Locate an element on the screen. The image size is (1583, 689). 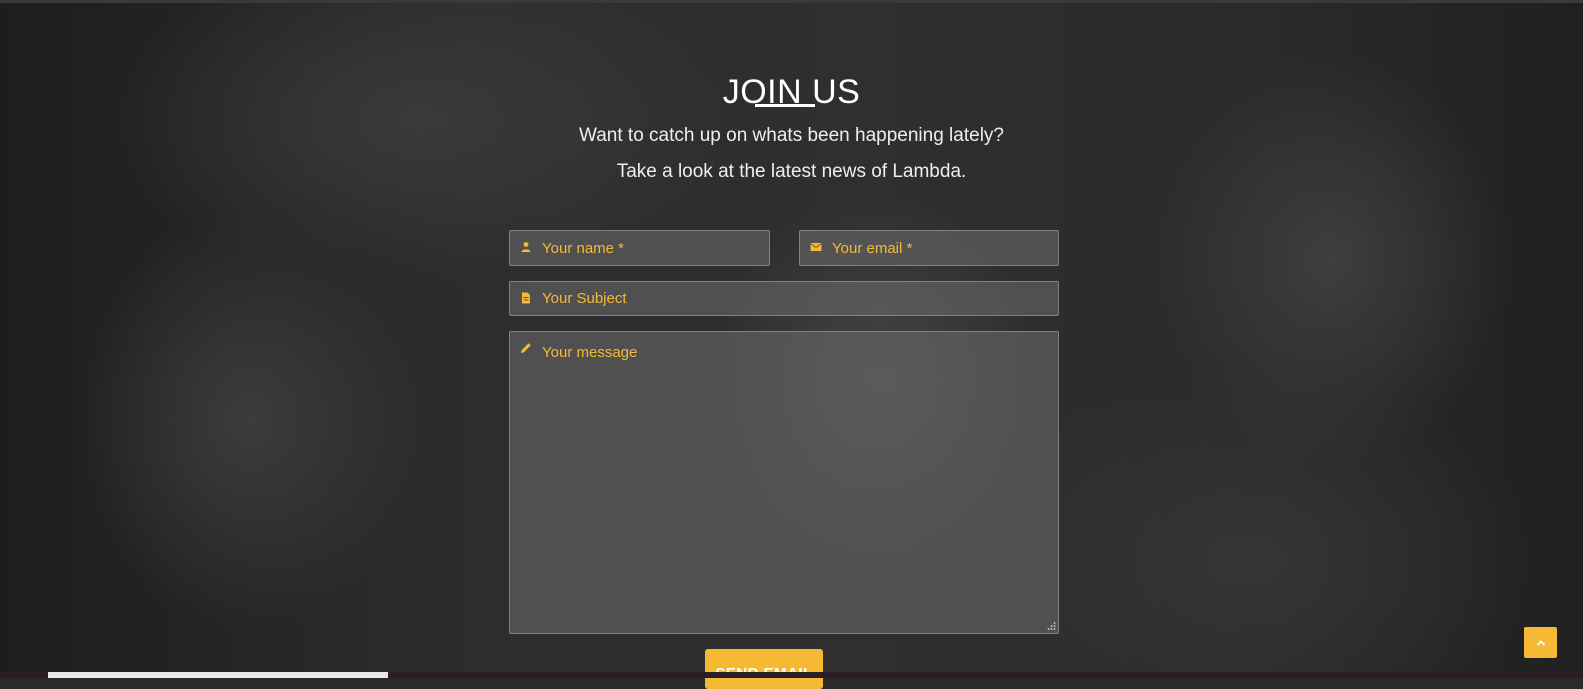
scroll-to-top-button is located at coordinates (1540, 642).